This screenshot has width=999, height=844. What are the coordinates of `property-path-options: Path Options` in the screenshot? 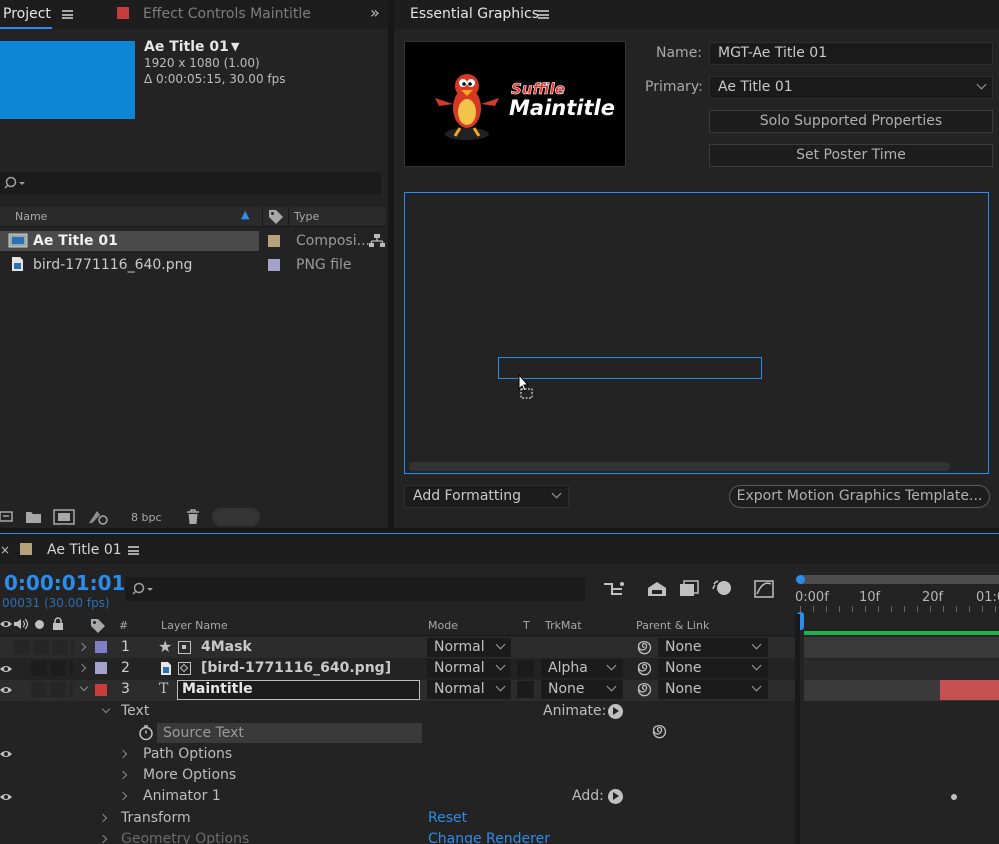 It's located at (187, 754).